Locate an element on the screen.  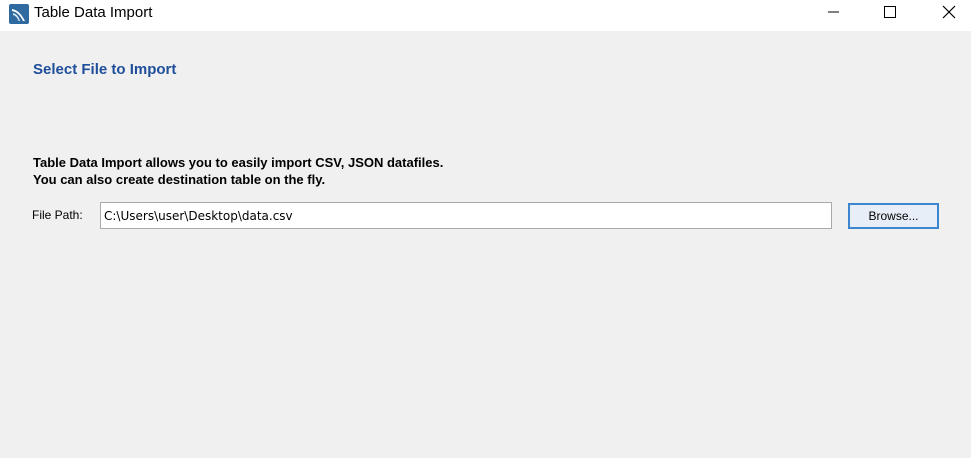
page-title: Select File to Import is located at coordinates (105, 69).